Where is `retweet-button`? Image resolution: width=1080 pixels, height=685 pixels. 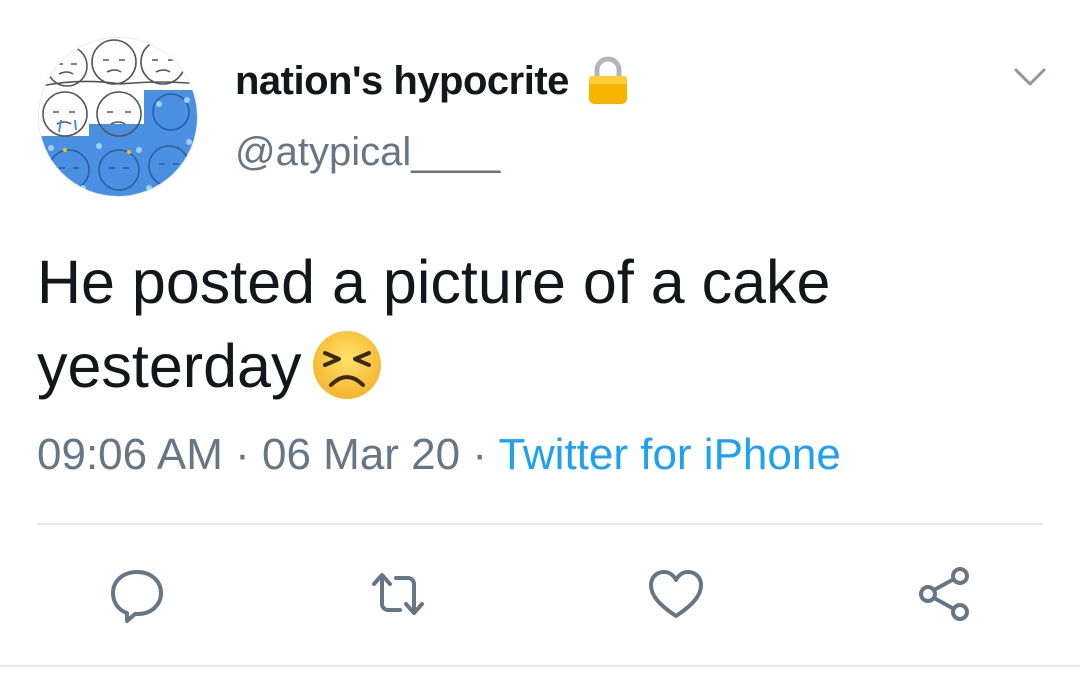 retweet-button is located at coordinates (398, 594).